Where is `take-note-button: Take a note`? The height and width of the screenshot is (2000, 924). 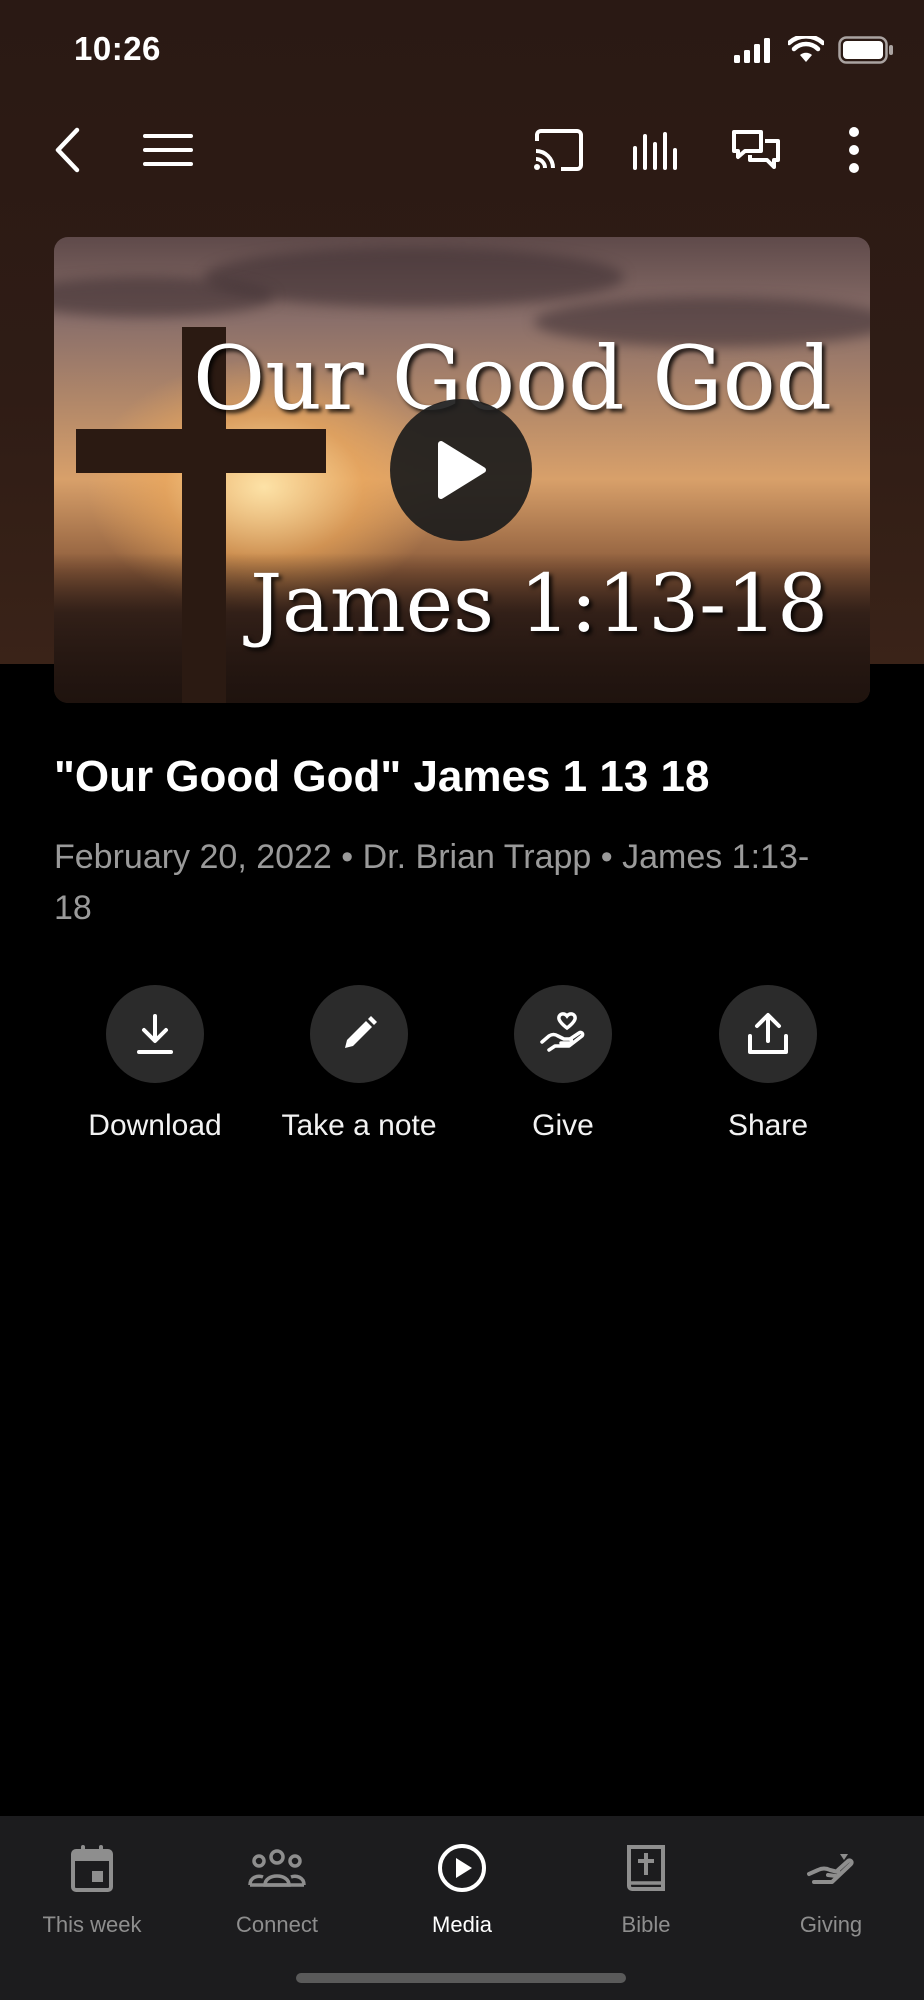
take-note-button: Take a note is located at coordinates (359, 1064).